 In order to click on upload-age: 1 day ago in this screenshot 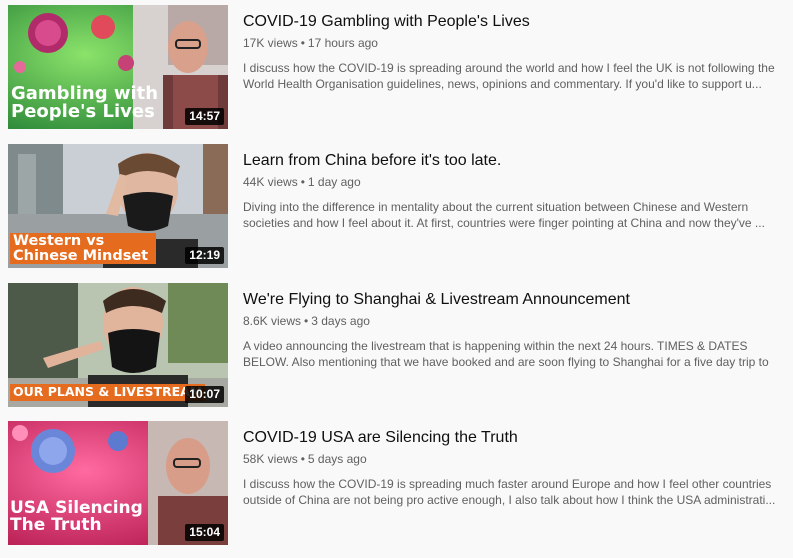, I will do `click(334, 182)`.